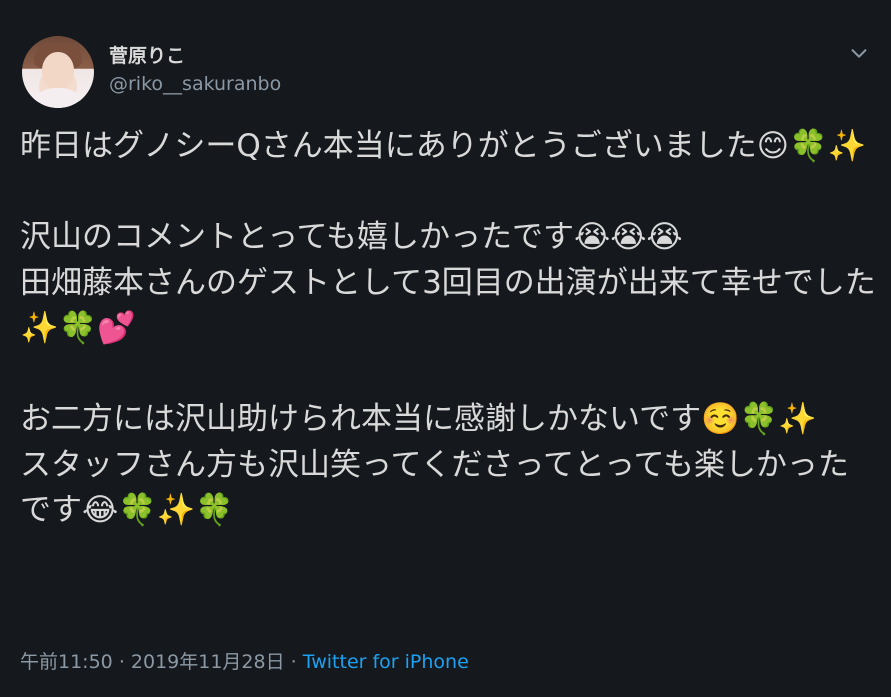  Describe the element at coordinates (386, 662) in the screenshot. I see `tweet-source-link: Twitter for iPhone` at that location.